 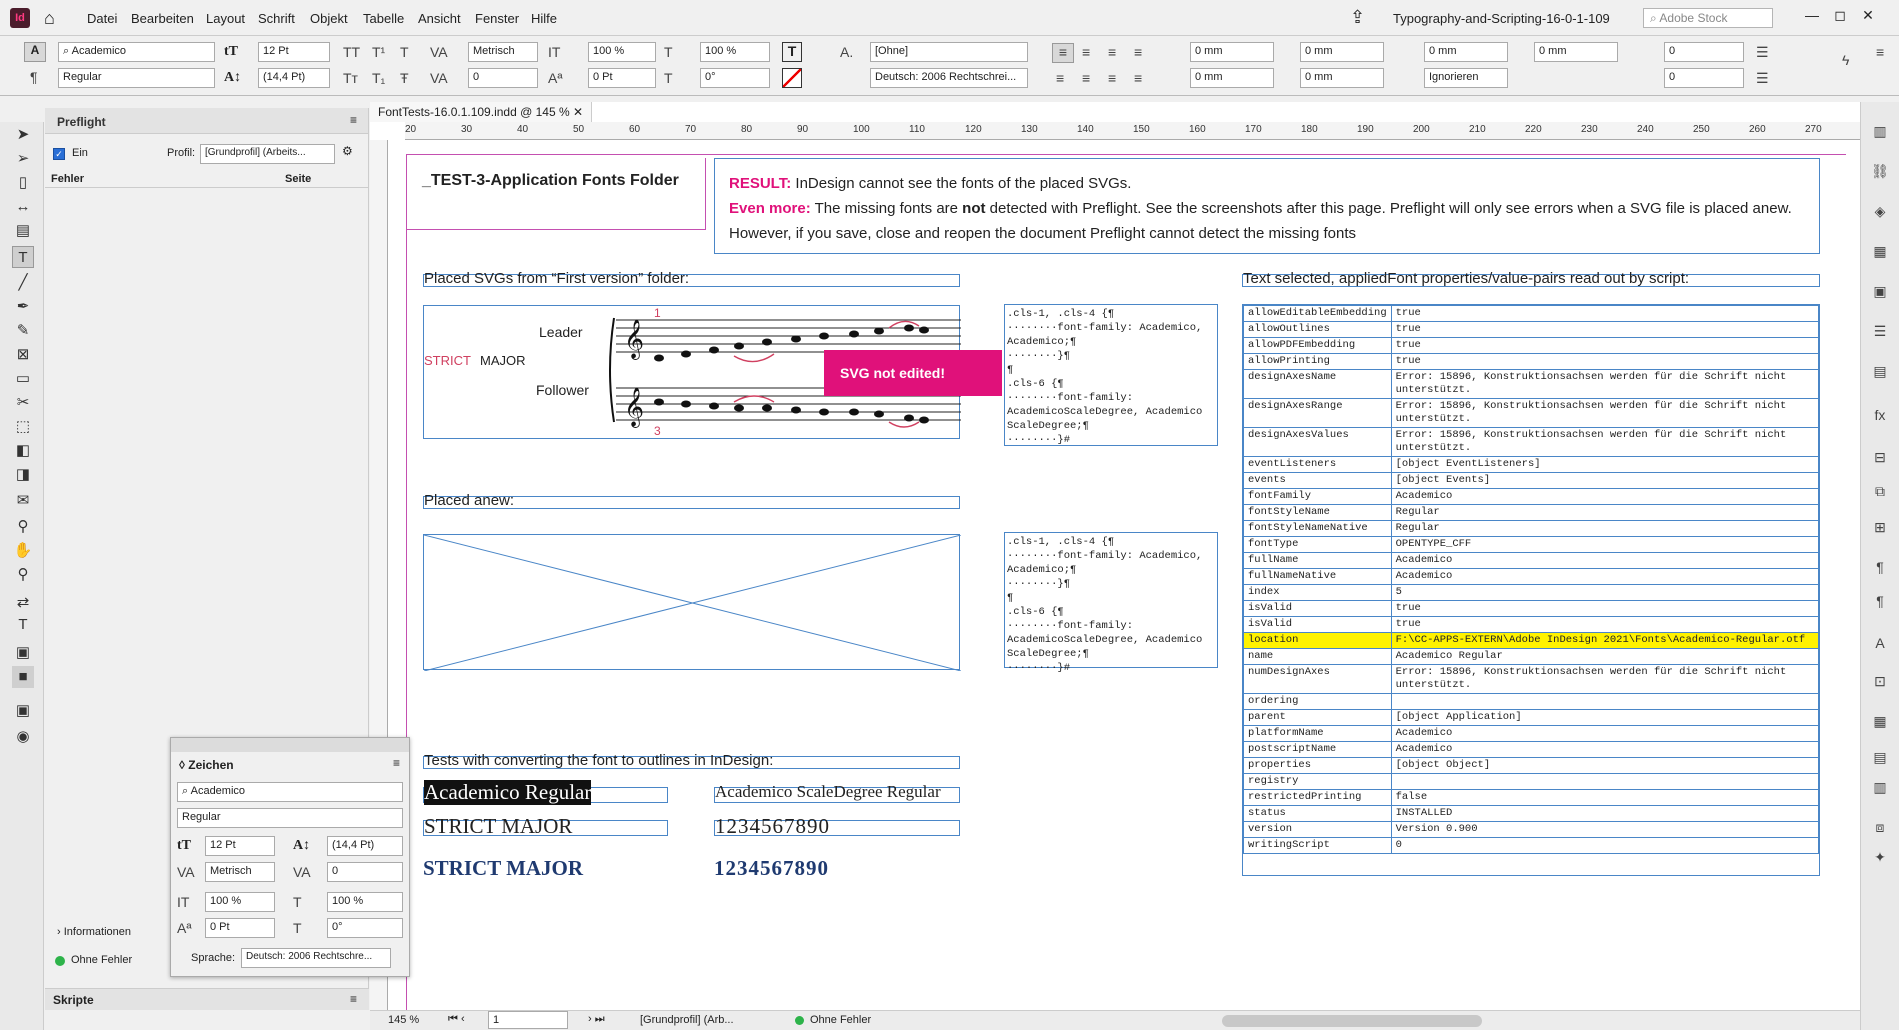 I want to click on stroke-icon: ▦, so click(x=1880, y=251).